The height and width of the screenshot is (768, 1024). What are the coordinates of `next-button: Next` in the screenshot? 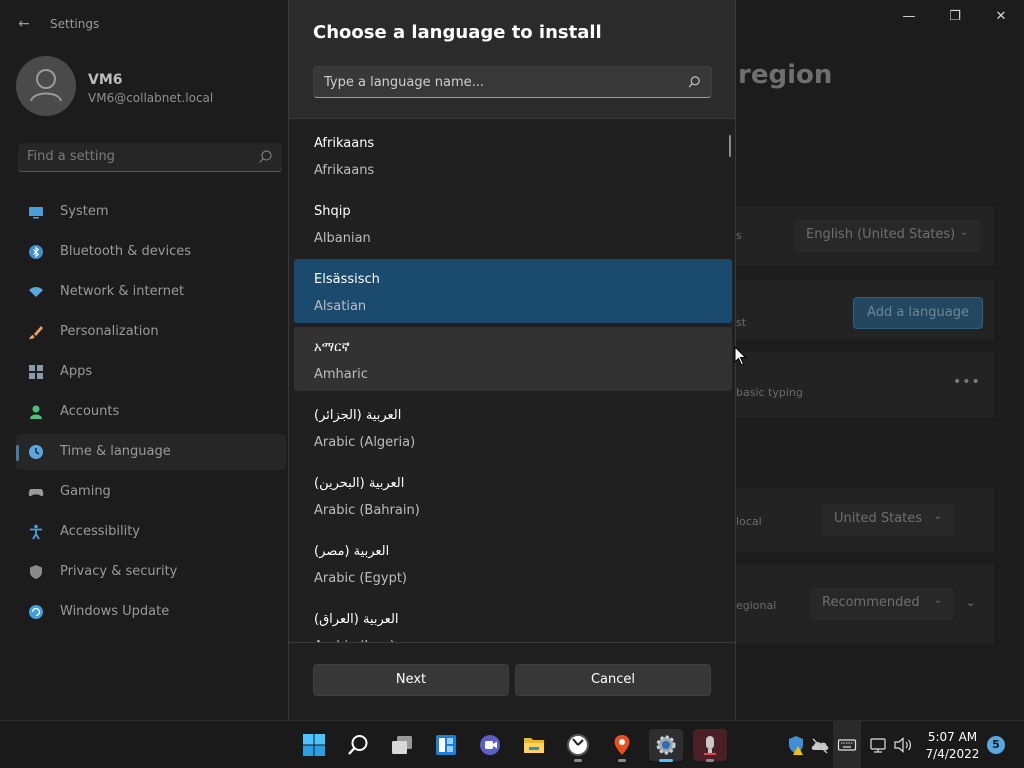 It's located at (411, 680).